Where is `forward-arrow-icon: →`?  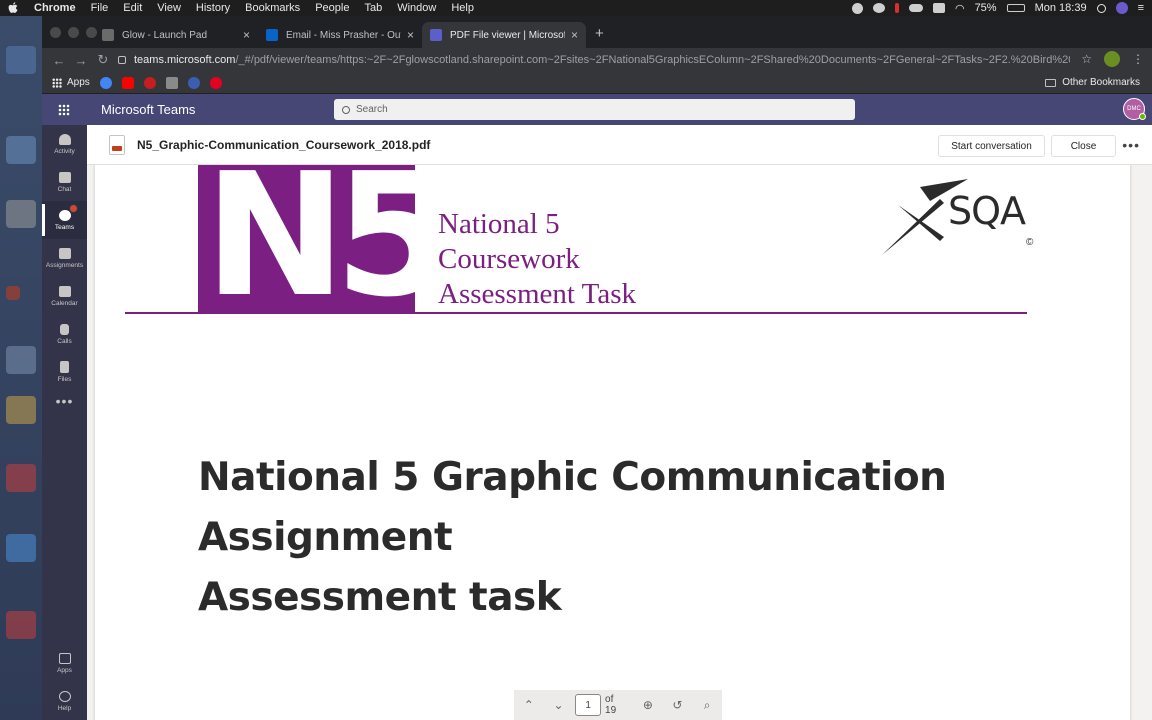
forward-arrow-icon: → is located at coordinates (81, 60).